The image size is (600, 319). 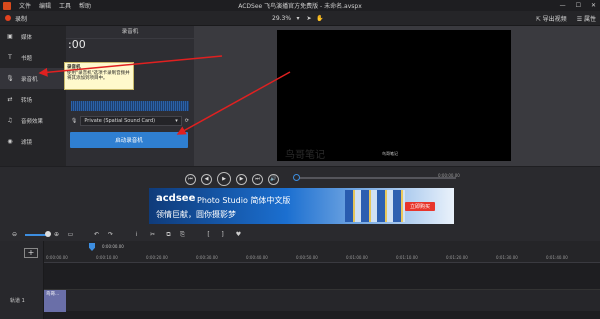 I want to click on toolbar-right: ⇱ 导出视频 ☰ 属性, so click(x=566, y=18).